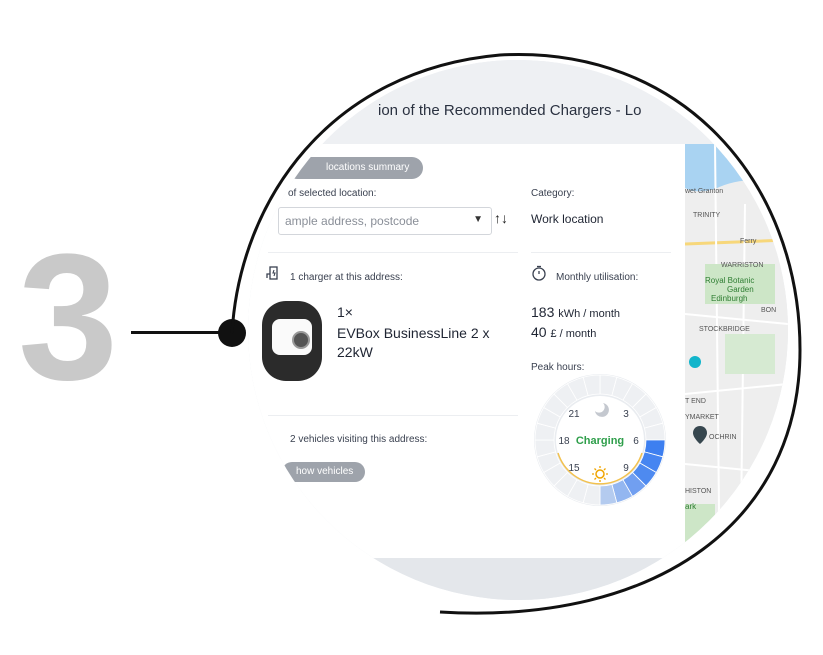 This screenshot has width=823, height=655. What do you see at coordinates (352, 221) in the screenshot?
I see `address-placeholder: ample address, postcode` at bounding box center [352, 221].